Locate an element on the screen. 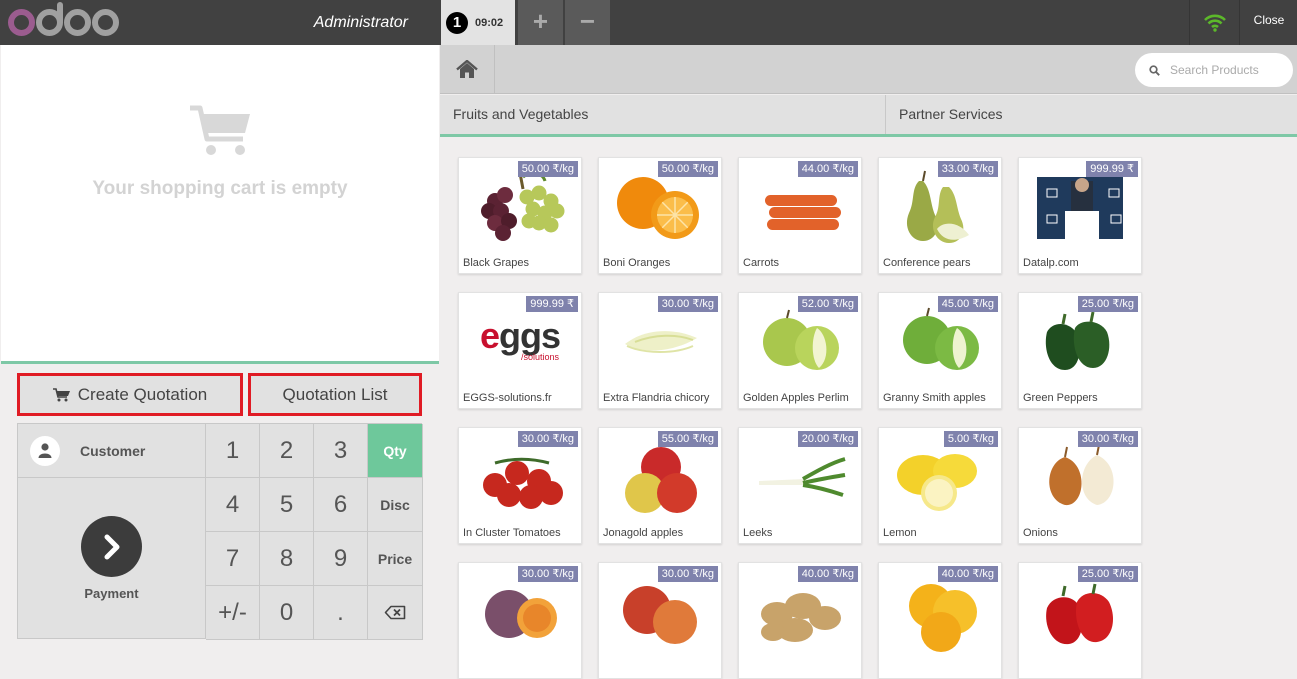 The height and width of the screenshot is (679, 1297). breadcrumb-bar: Search Products is located at coordinates (868, 69).